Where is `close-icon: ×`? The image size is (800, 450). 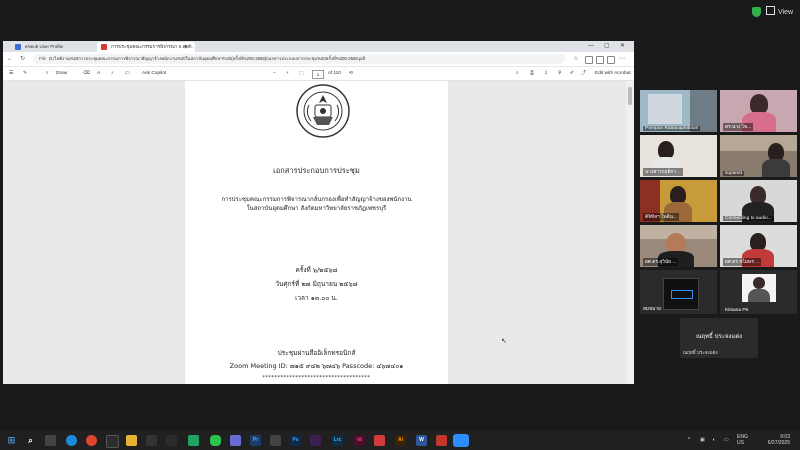 close-icon: × is located at coordinates (190, 47).